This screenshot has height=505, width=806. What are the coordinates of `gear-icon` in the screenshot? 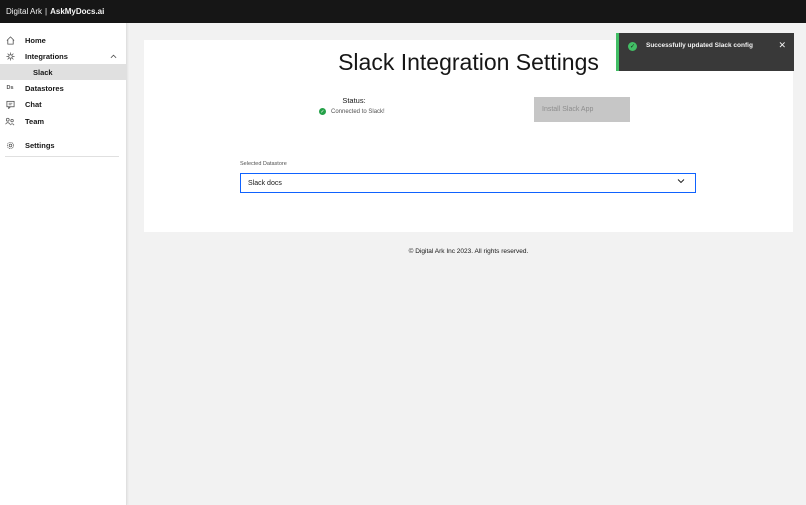 It's located at (10, 145).